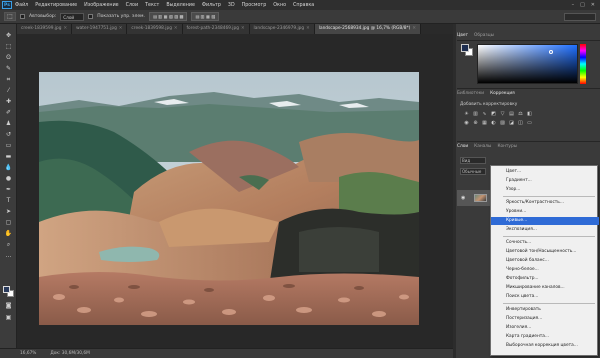  I want to click on eraser-tool-icon: ▭, so click(8, 146).